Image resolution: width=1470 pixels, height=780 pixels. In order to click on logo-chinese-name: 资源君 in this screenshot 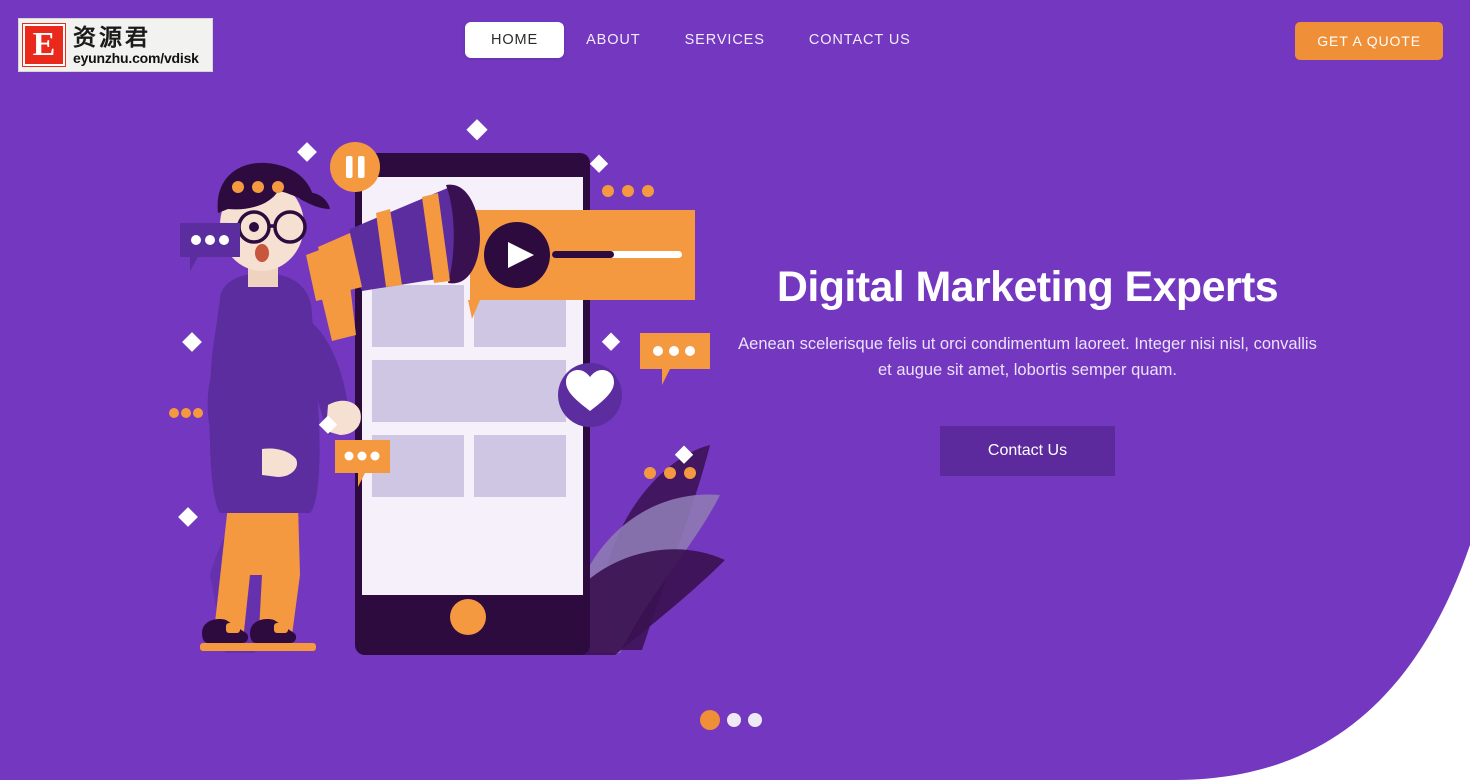, I will do `click(112, 37)`.